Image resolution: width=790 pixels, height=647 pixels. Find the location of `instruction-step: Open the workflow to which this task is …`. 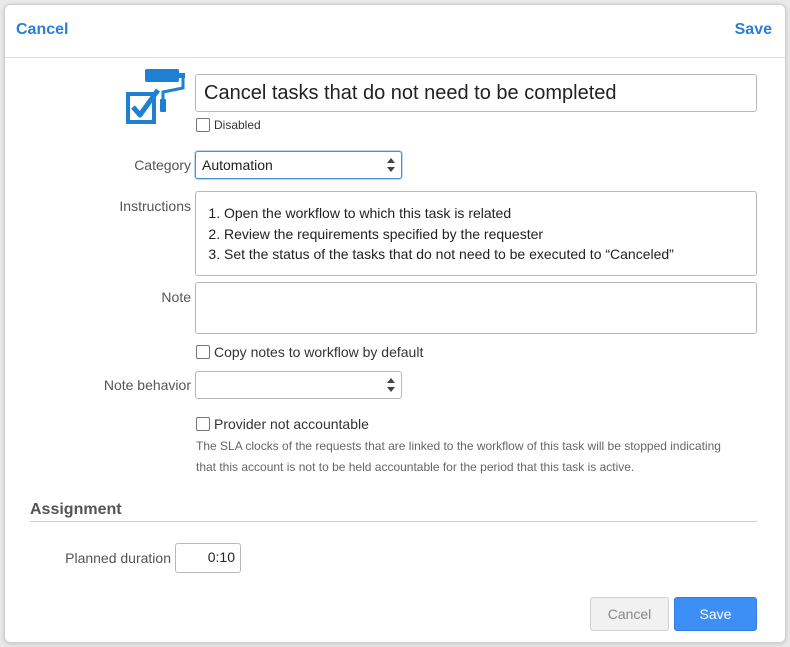

instruction-step: Open the workflow to which this task is … is located at coordinates (490, 213).